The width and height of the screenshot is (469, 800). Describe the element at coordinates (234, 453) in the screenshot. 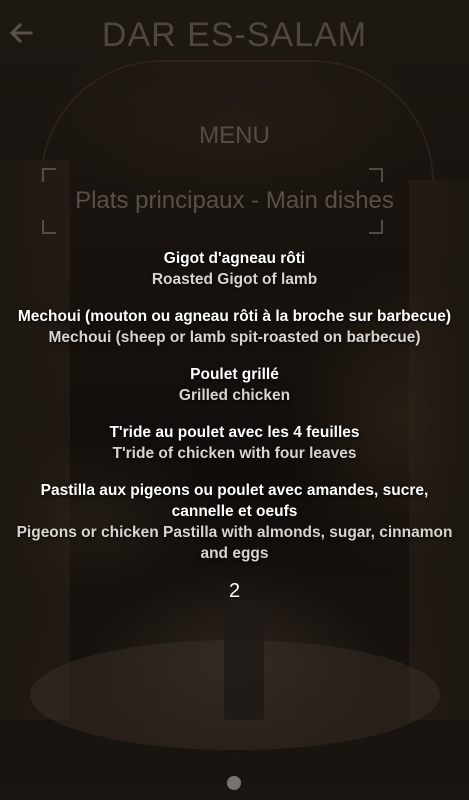

I see `dish-name-en: T'ride of chicken with four leaves` at that location.